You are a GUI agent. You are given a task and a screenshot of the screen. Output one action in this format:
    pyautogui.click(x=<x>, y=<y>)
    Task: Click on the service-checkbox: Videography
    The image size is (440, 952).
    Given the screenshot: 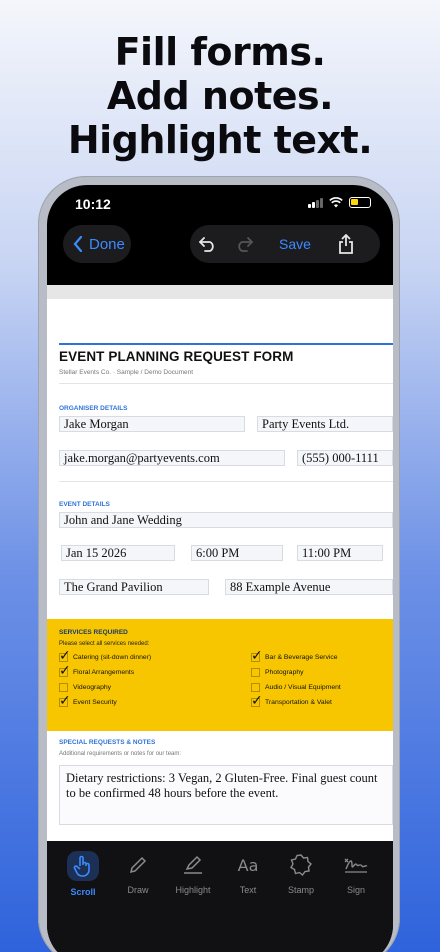 What is the action you would take?
    pyautogui.click(x=85, y=687)
    